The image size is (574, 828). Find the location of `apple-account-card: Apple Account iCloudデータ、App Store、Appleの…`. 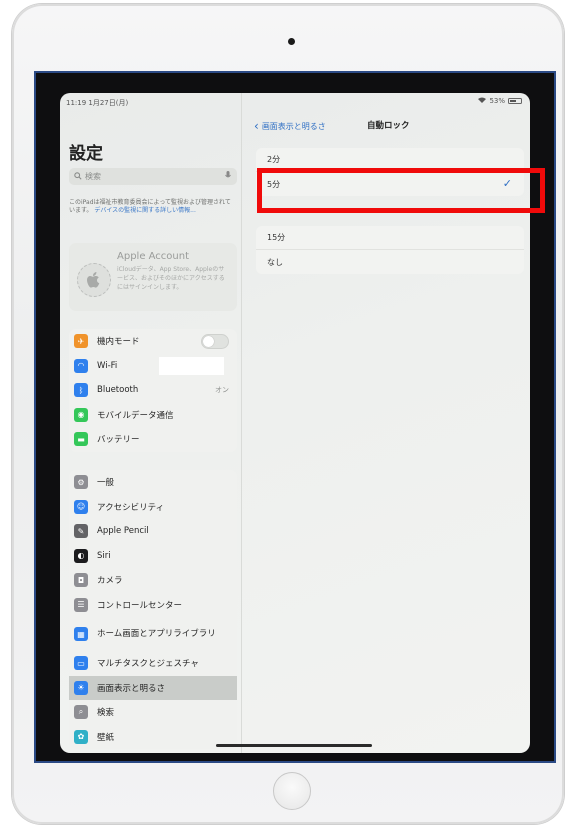

apple-account-card: Apple Account iCloudデータ、App Store、Appleの… is located at coordinates (153, 277).